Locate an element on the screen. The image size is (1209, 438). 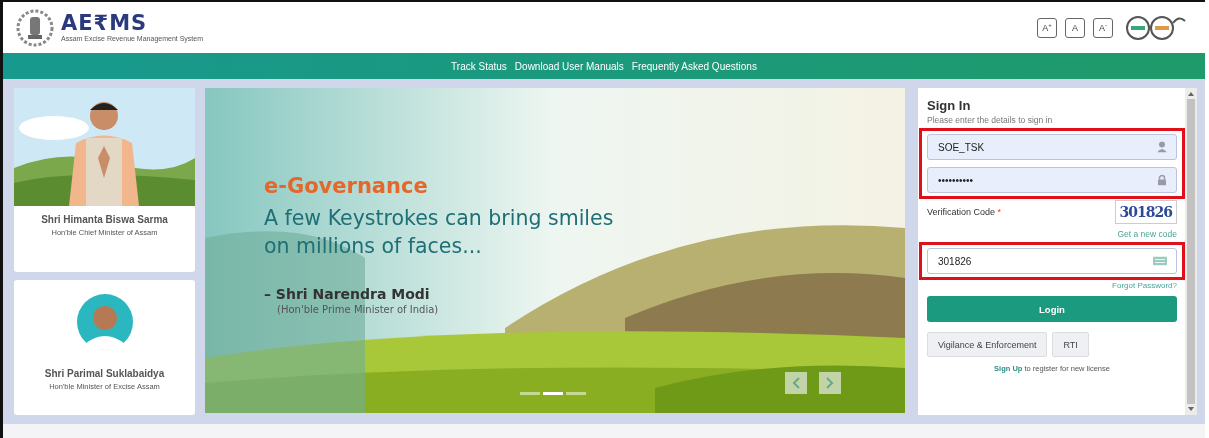
scroll-down-icon is located at coordinates (1191, 409).